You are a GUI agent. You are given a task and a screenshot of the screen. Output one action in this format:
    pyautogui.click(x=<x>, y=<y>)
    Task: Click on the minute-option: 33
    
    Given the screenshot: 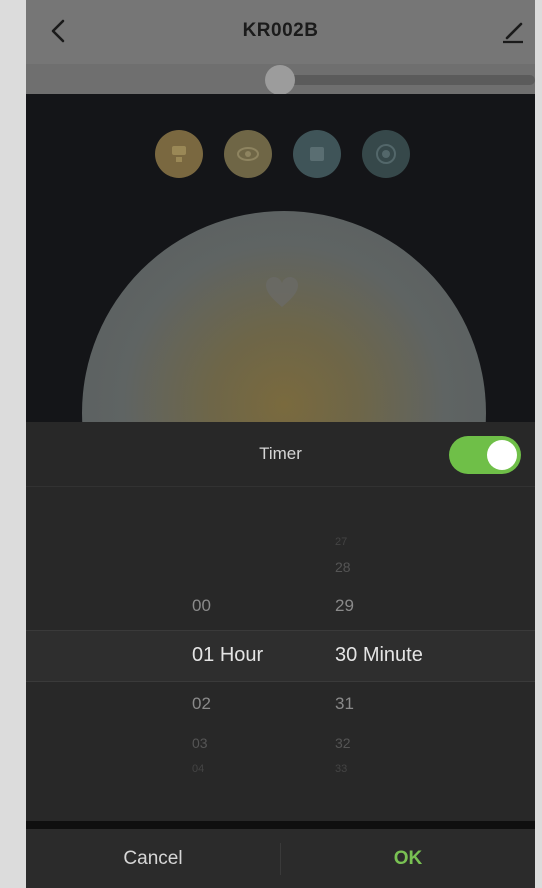 What is the action you would take?
    pyautogui.click(x=341, y=769)
    